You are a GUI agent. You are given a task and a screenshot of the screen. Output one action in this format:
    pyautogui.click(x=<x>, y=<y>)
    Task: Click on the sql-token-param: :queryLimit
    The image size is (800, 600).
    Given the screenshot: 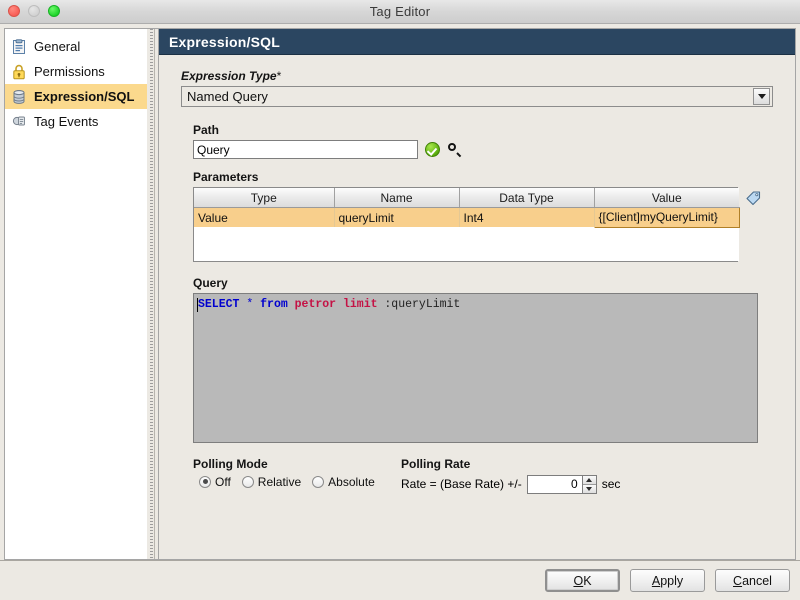 What is the action you would take?
    pyautogui.click(x=422, y=304)
    